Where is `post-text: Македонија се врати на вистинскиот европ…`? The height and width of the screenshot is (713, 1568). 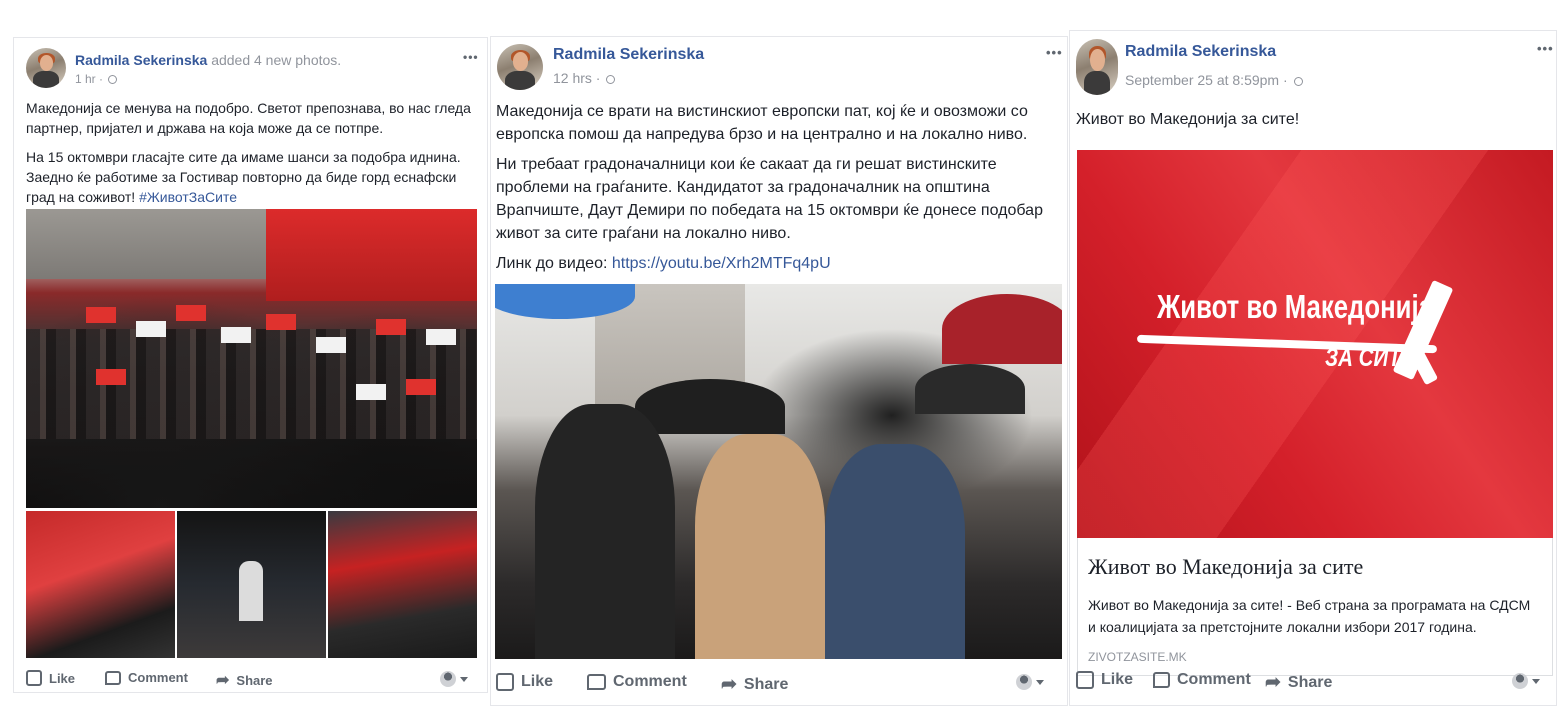 post-text: Македонија се врати на вистинскиот европ… is located at coordinates (780, 187).